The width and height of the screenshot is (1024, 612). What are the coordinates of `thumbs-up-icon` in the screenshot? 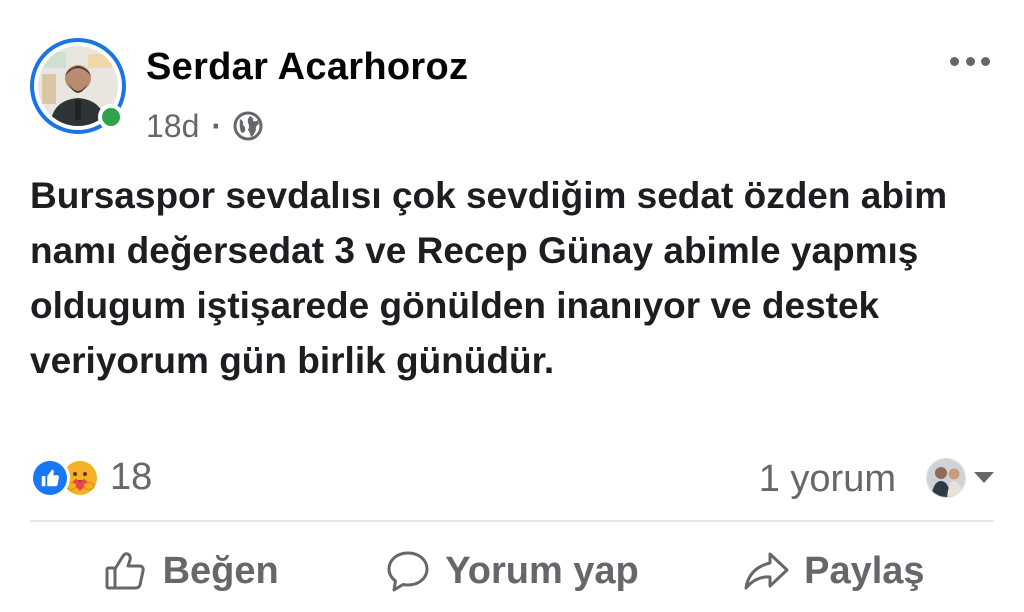 It's located at (126, 571).